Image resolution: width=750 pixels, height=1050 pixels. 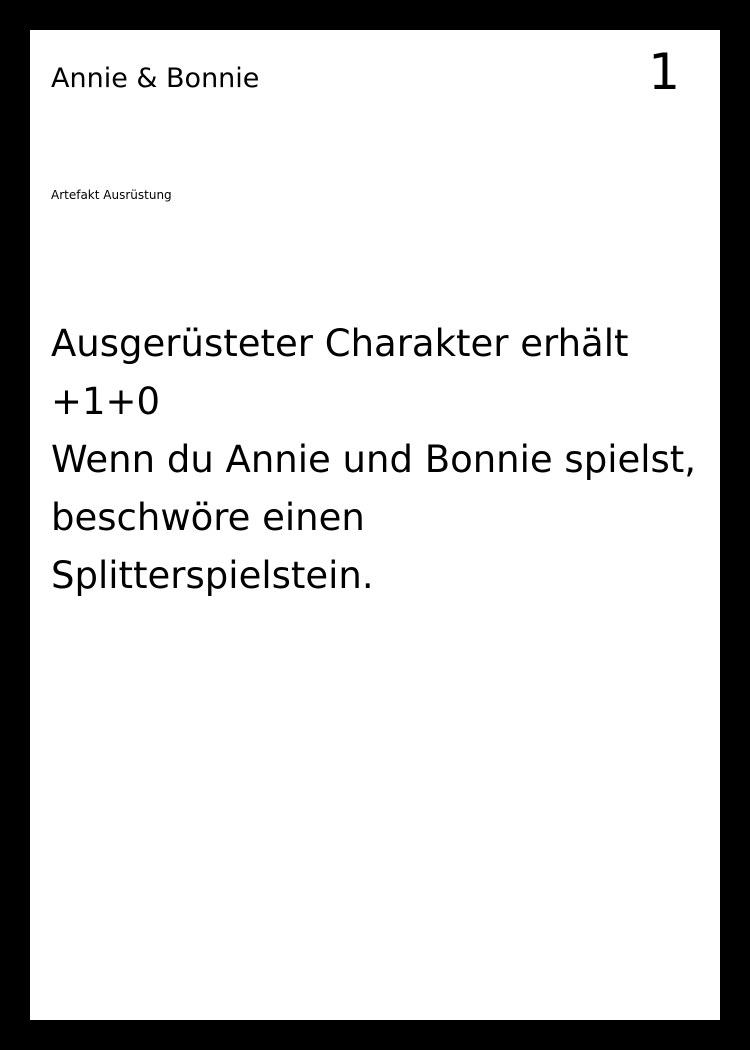 I want to click on card-name: Annie & Bonnie, so click(x=155, y=78).